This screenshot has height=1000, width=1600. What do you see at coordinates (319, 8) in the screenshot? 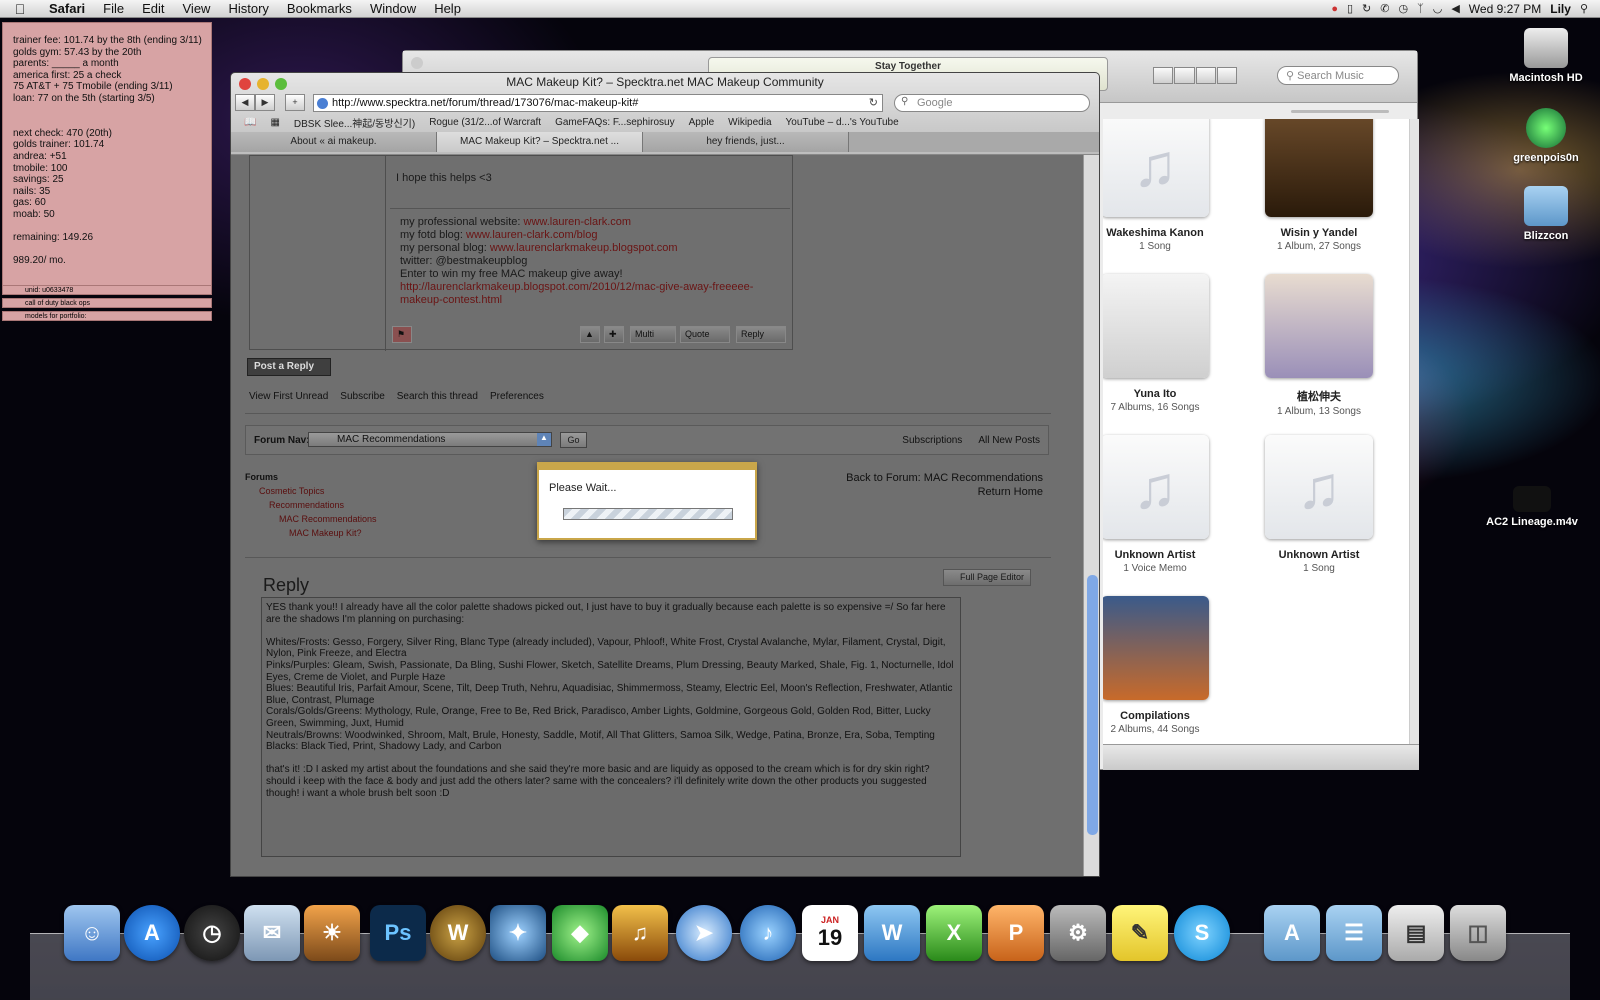
I see `menu-bookmarks: Bookmarks` at bounding box center [319, 8].